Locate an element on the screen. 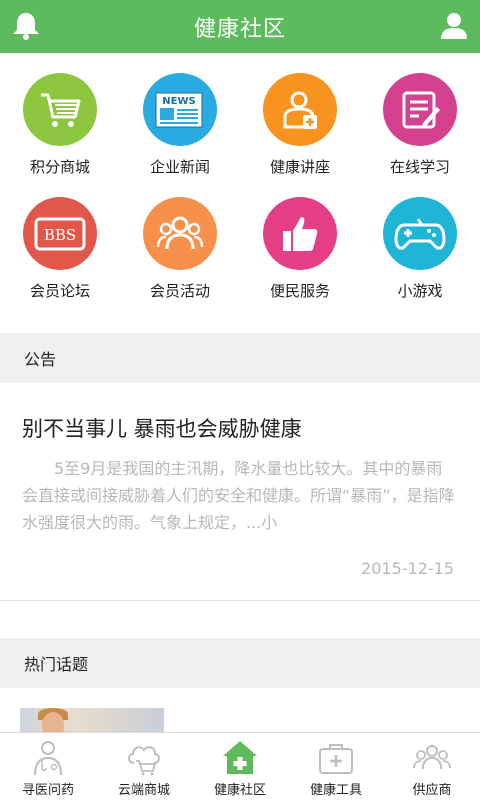 The height and width of the screenshot is (800, 480). tab-find-doctor: 寻医问药 is located at coordinates (48, 766).